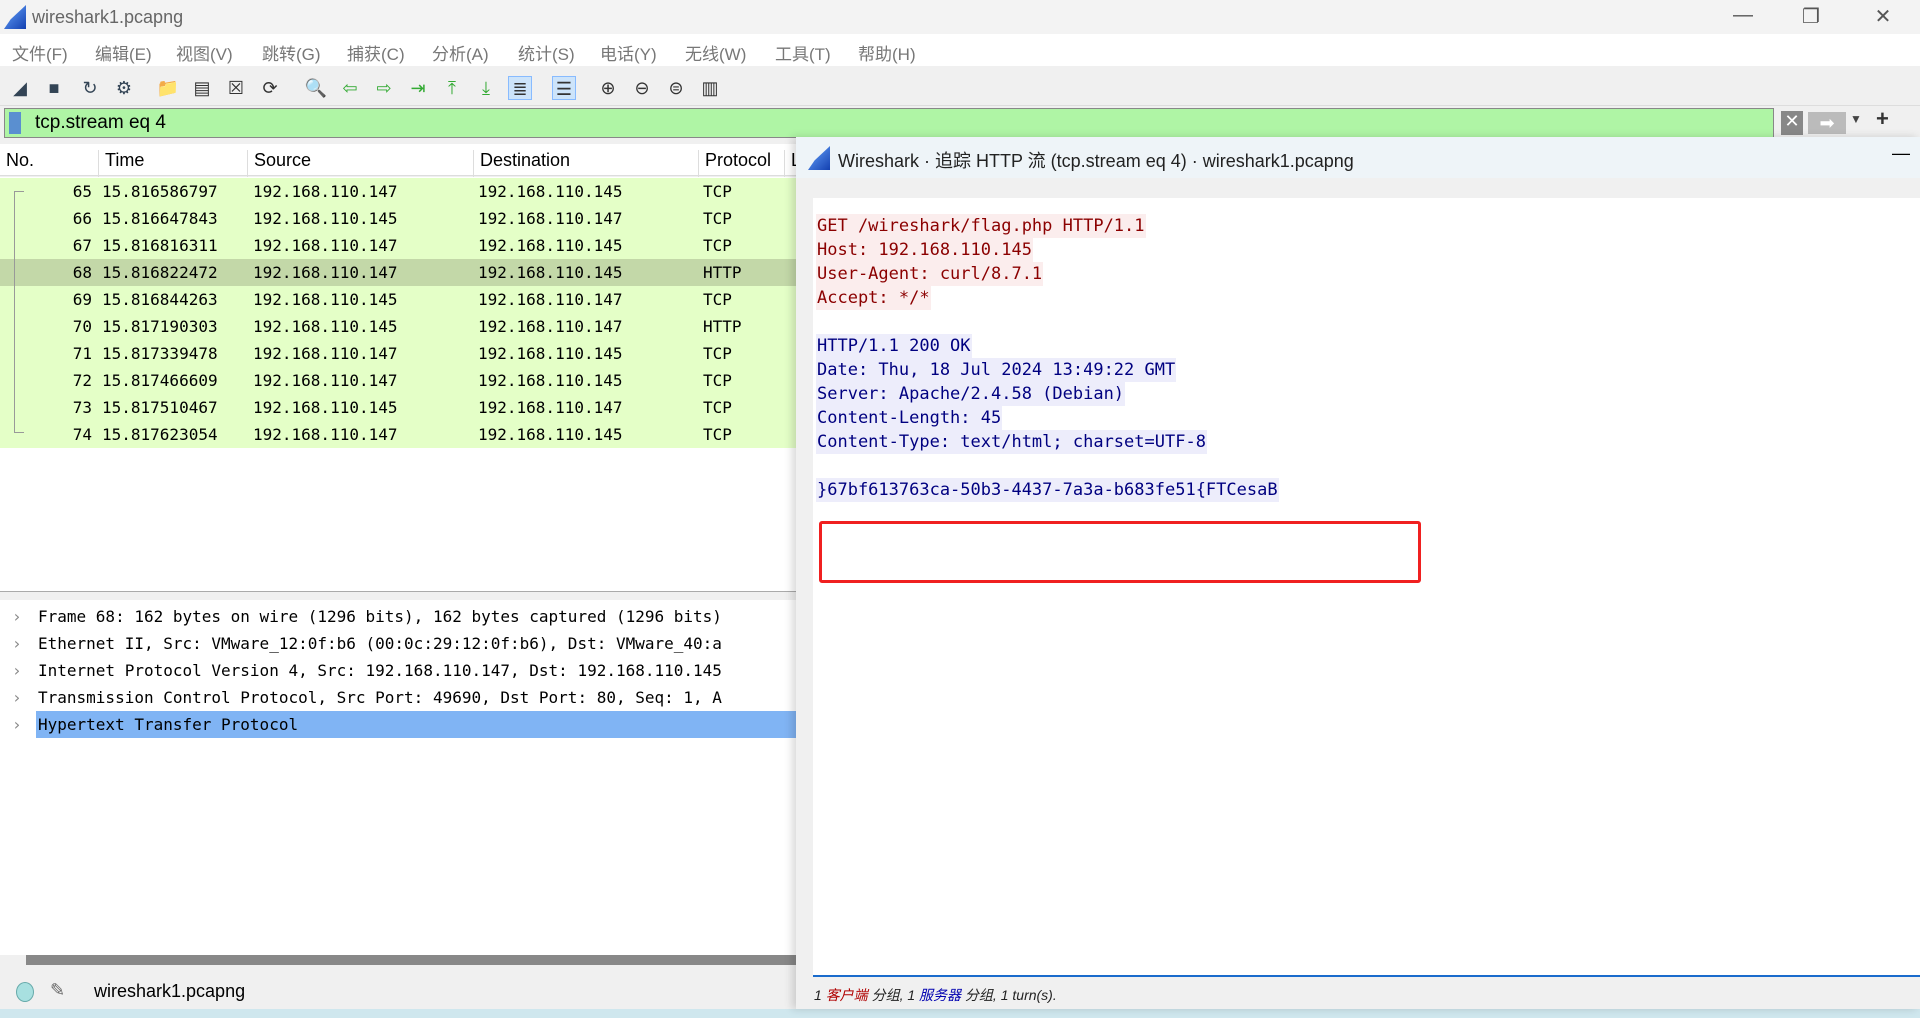 This screenshot has height=1018, width=1920. I want to click on restore-button: ❐, so click(1811, 17).